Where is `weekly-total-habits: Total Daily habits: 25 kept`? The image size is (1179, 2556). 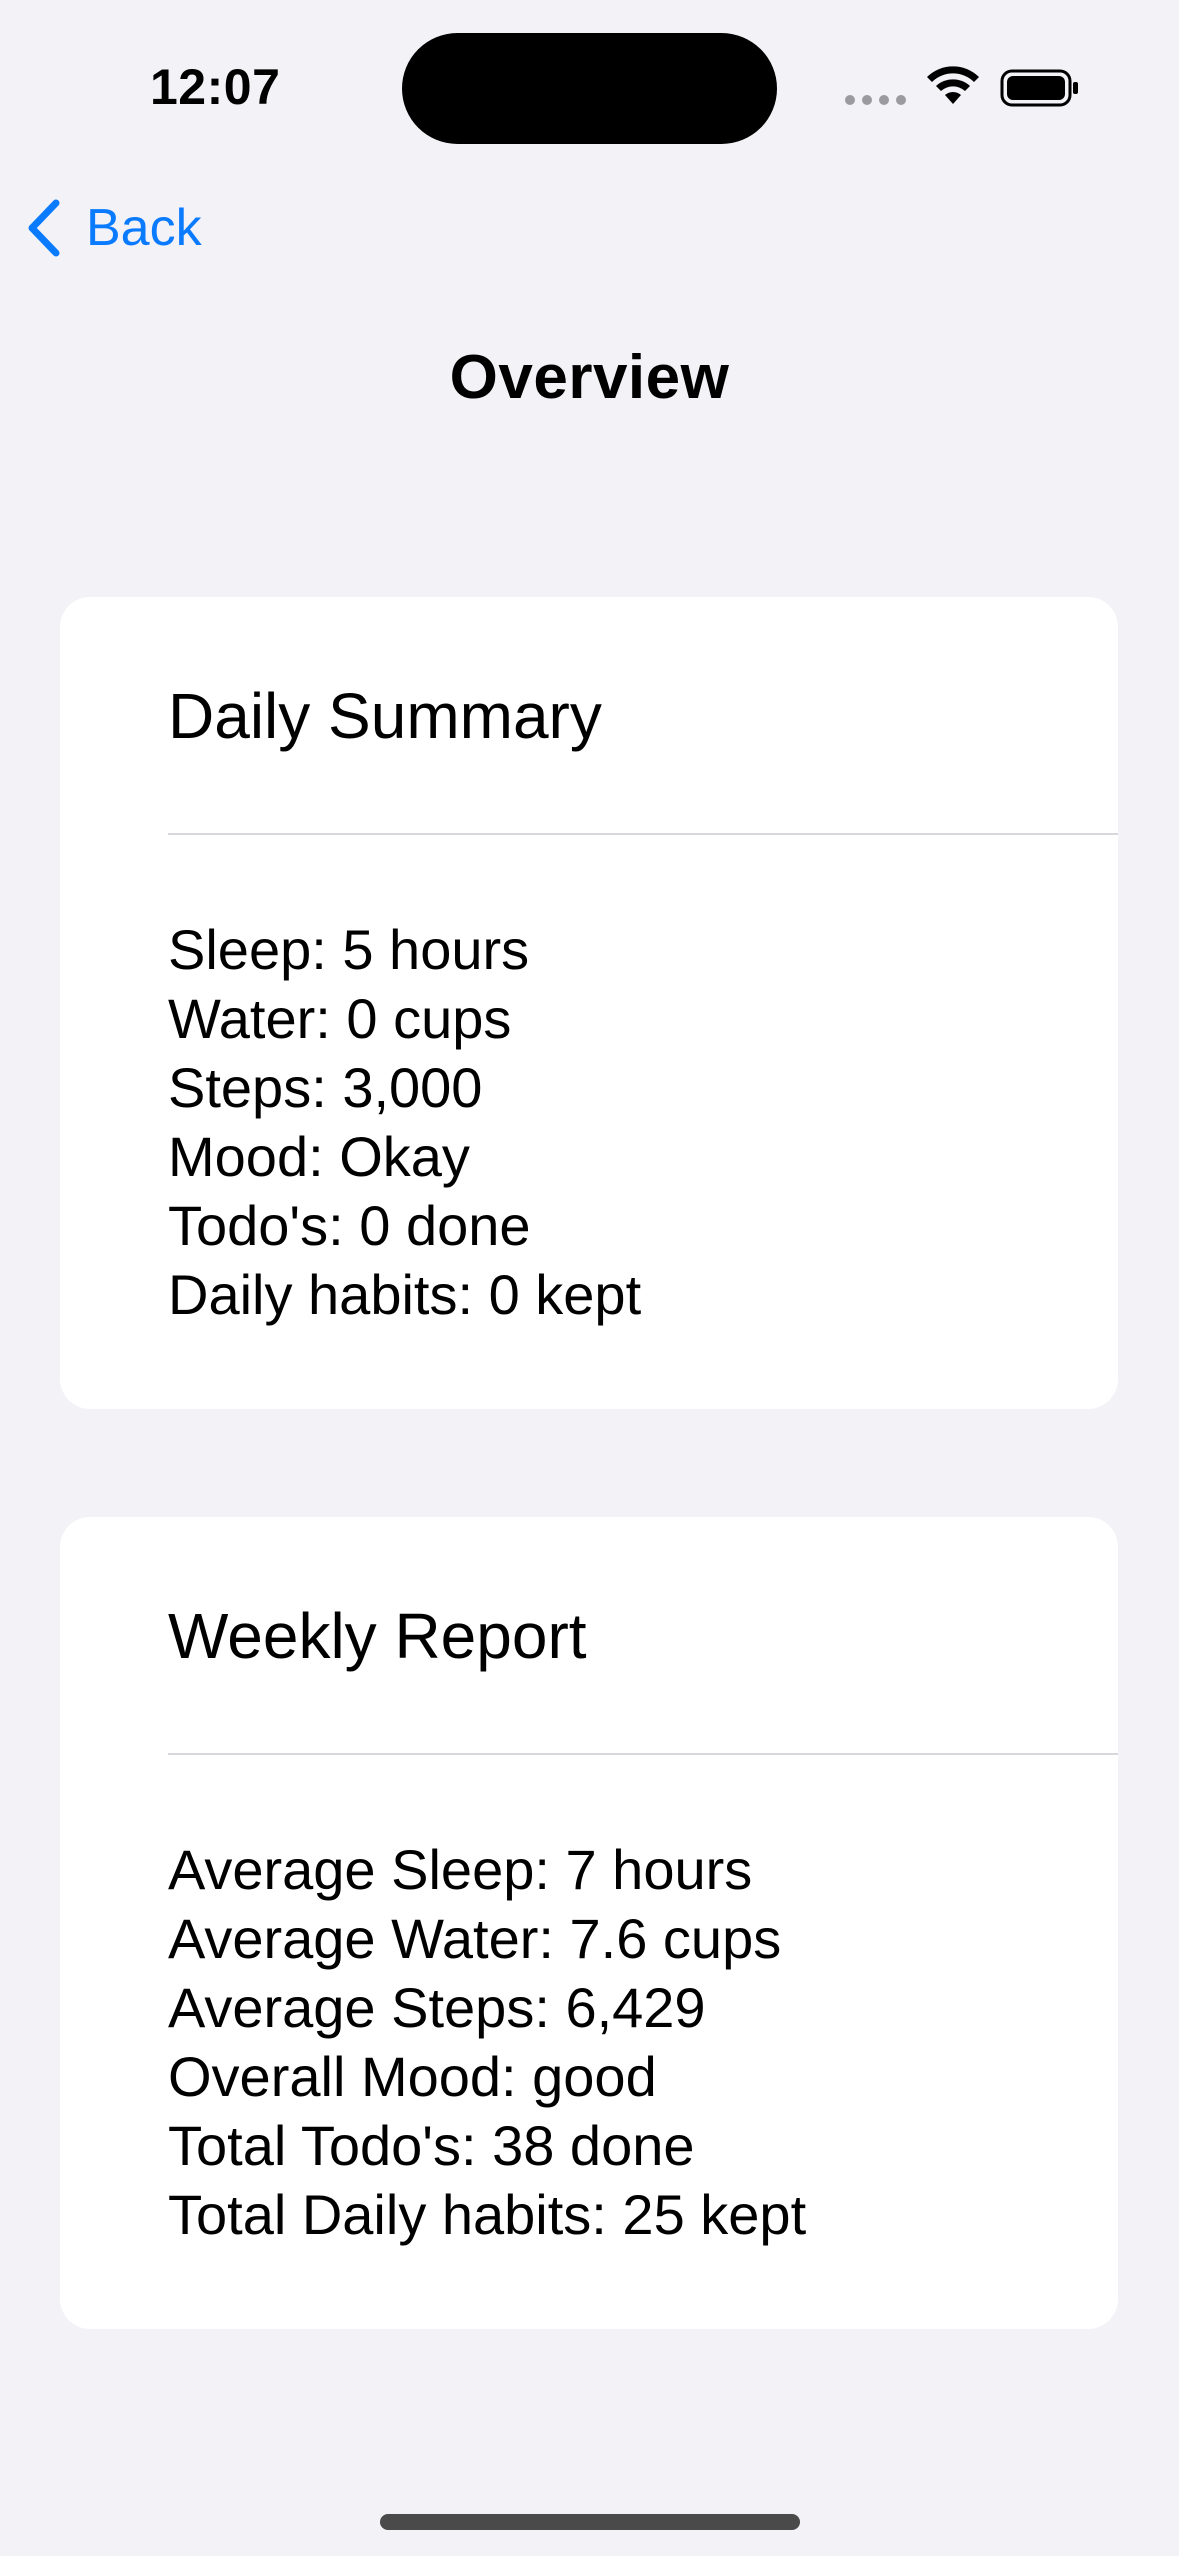 weekly-total-habits: Total Daily habits: 25 kept is located at coordinates (487, 2214).